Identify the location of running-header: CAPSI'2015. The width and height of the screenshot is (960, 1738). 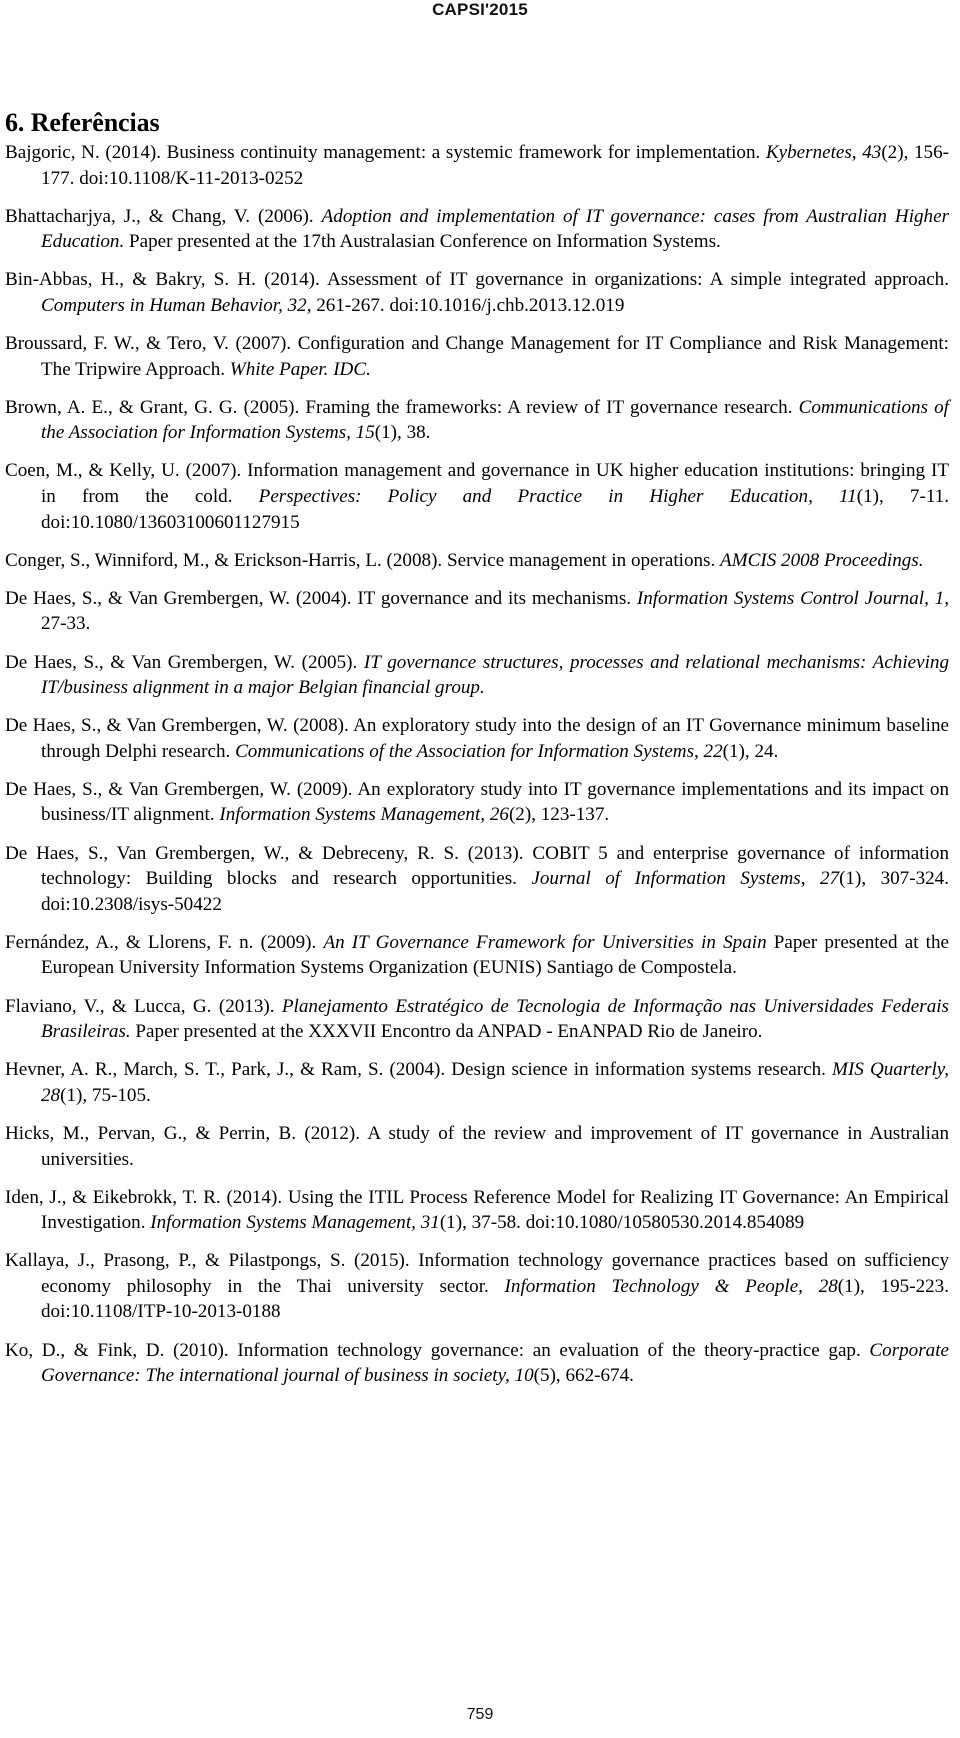
(480, 9).